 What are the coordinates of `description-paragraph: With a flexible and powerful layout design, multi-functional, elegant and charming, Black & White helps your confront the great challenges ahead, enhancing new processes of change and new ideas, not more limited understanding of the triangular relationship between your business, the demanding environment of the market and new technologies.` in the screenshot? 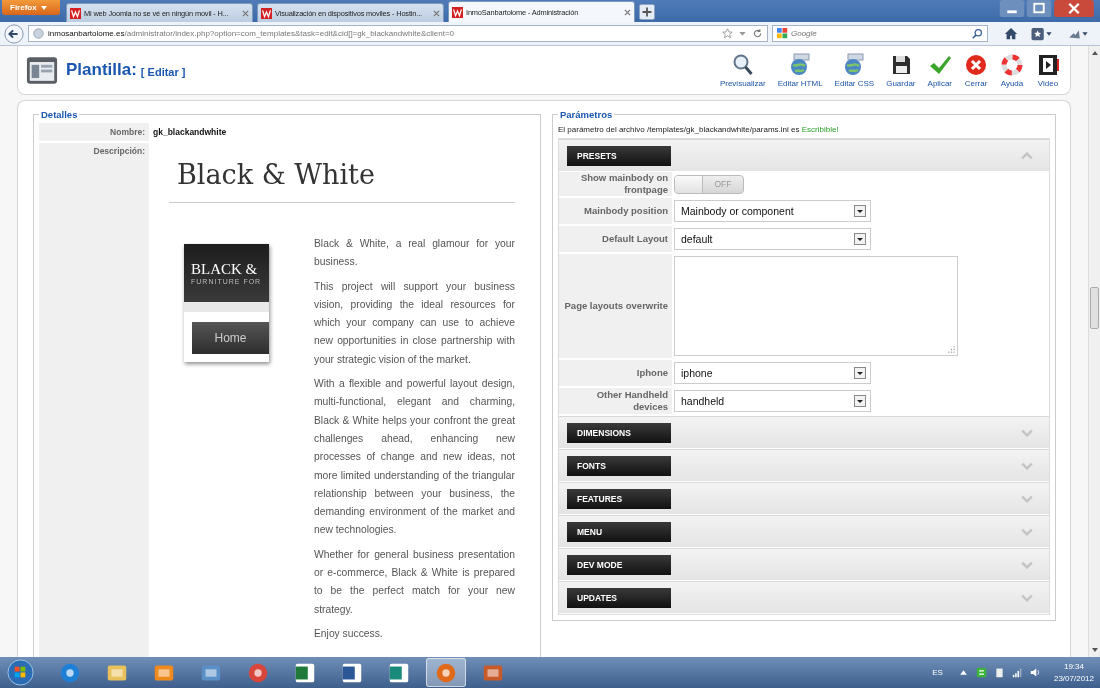 It's located at (414, 457).